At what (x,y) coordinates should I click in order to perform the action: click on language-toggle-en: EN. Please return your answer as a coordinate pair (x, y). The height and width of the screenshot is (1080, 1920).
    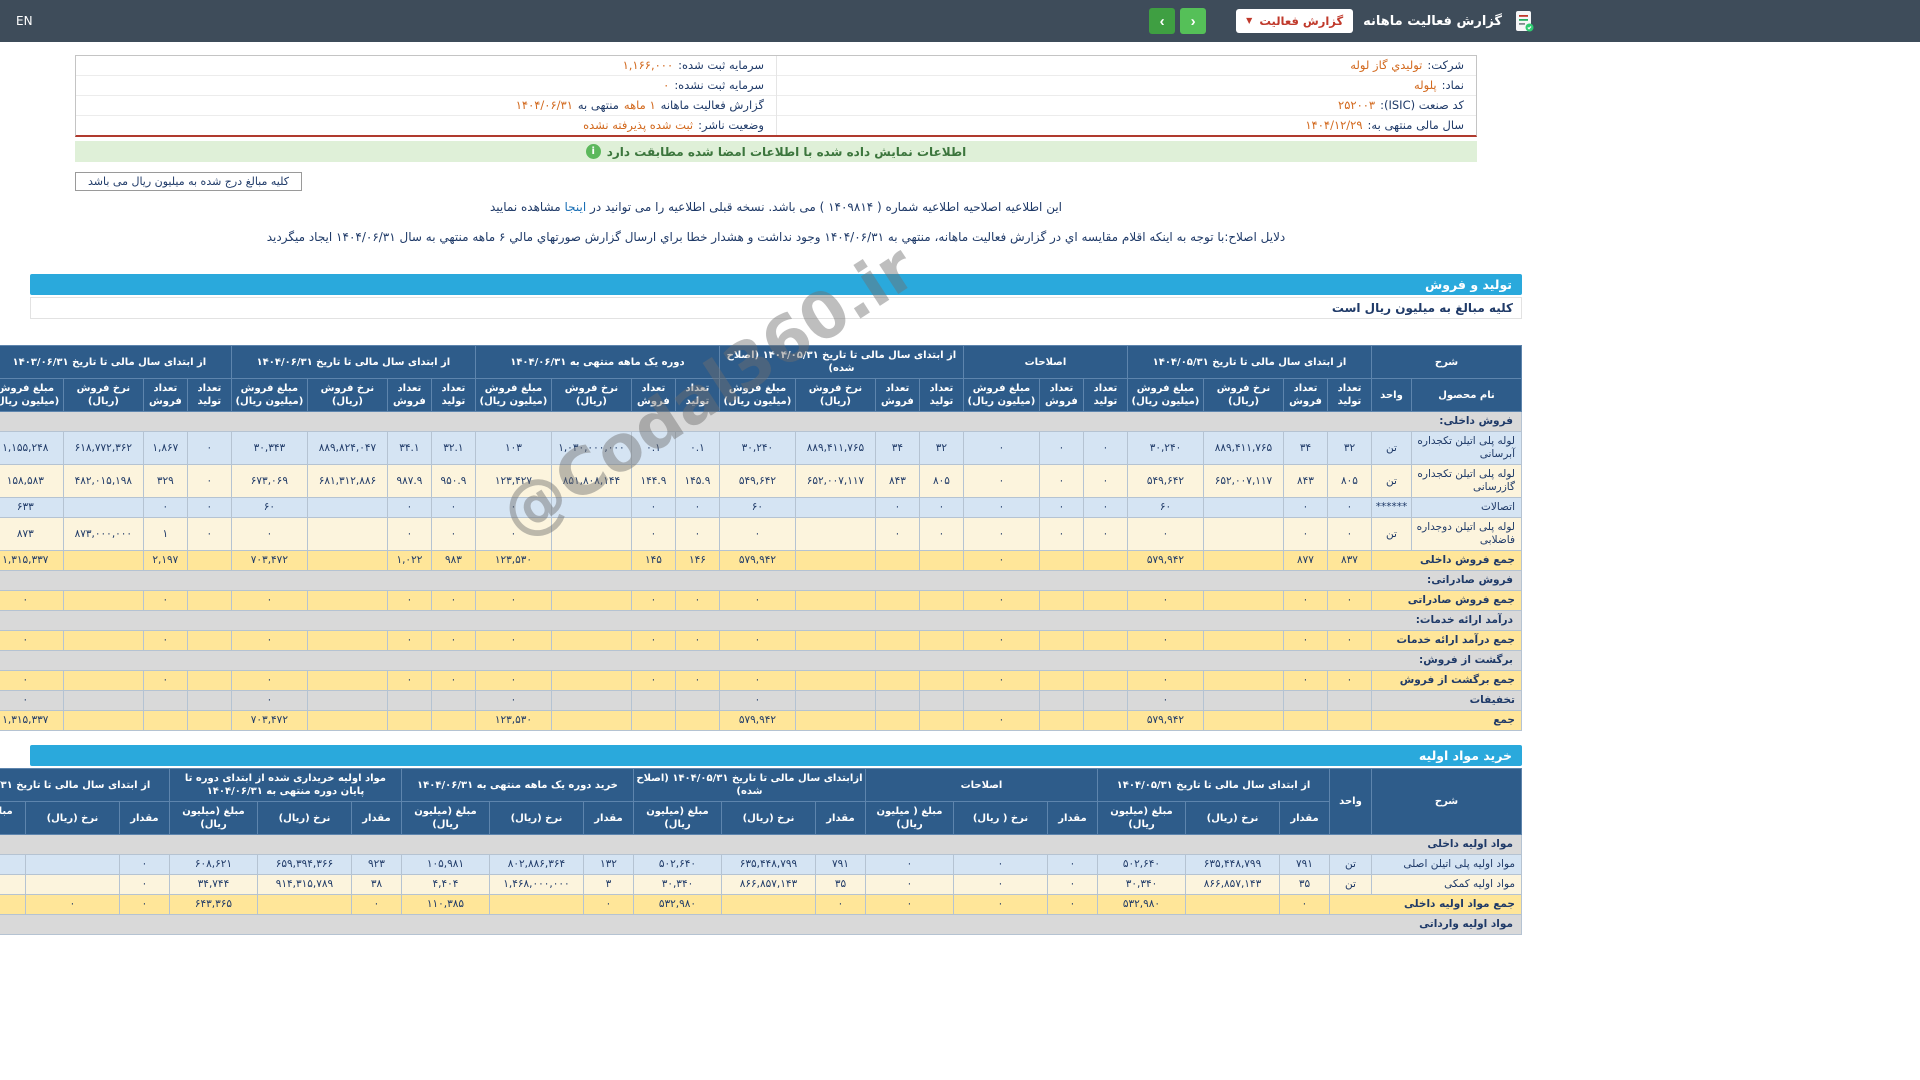
    Looking at the image, I should click on (24, 21).